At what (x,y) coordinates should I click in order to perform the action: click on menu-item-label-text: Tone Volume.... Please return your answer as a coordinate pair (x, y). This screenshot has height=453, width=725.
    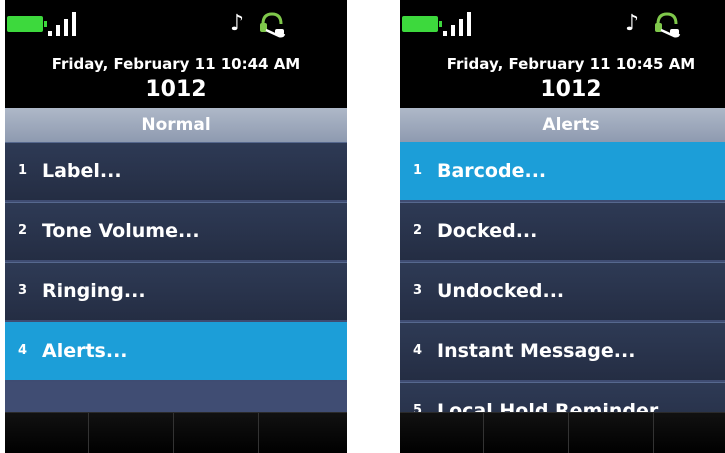
    Looking at the image, I should click on (121, 231).